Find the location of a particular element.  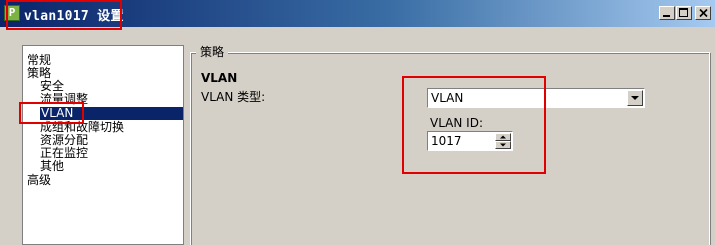

window-title: vlan1017 设置 is located at coordinates (74, 16).